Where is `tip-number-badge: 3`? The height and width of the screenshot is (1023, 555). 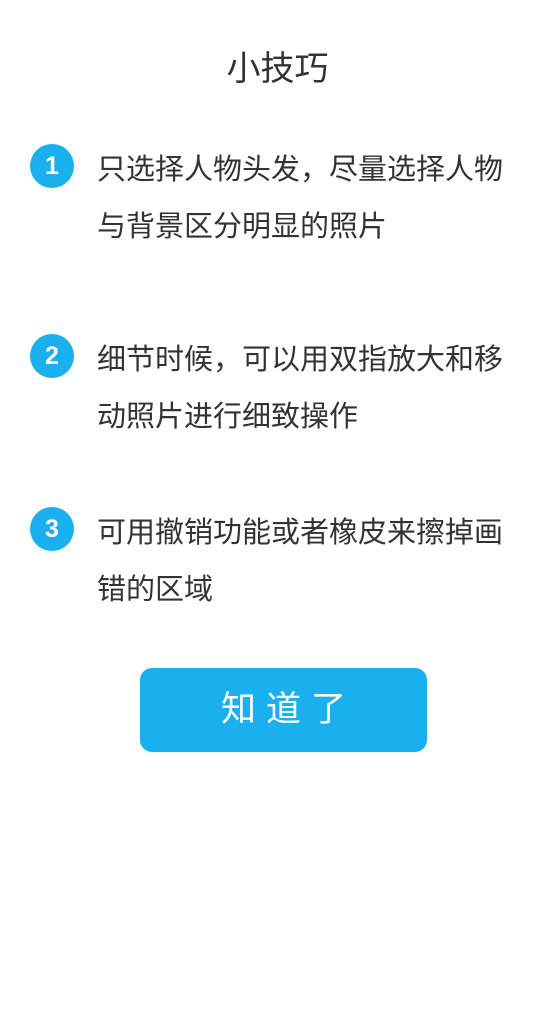
tip-number-badge: 3 is located at coordinates (52, 529).